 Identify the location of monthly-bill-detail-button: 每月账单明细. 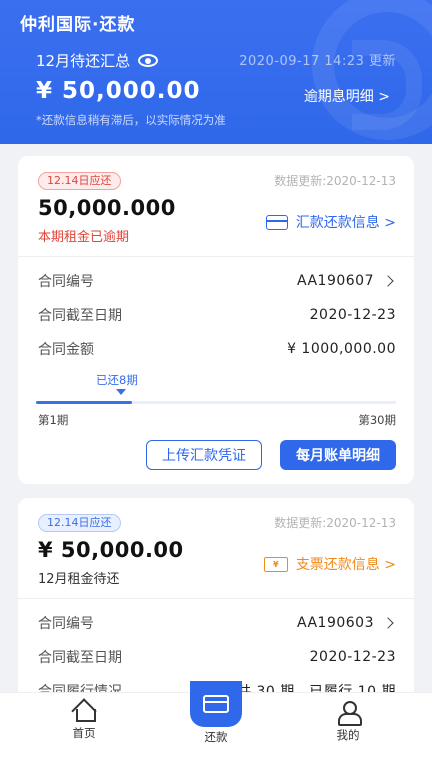
(338, 455).